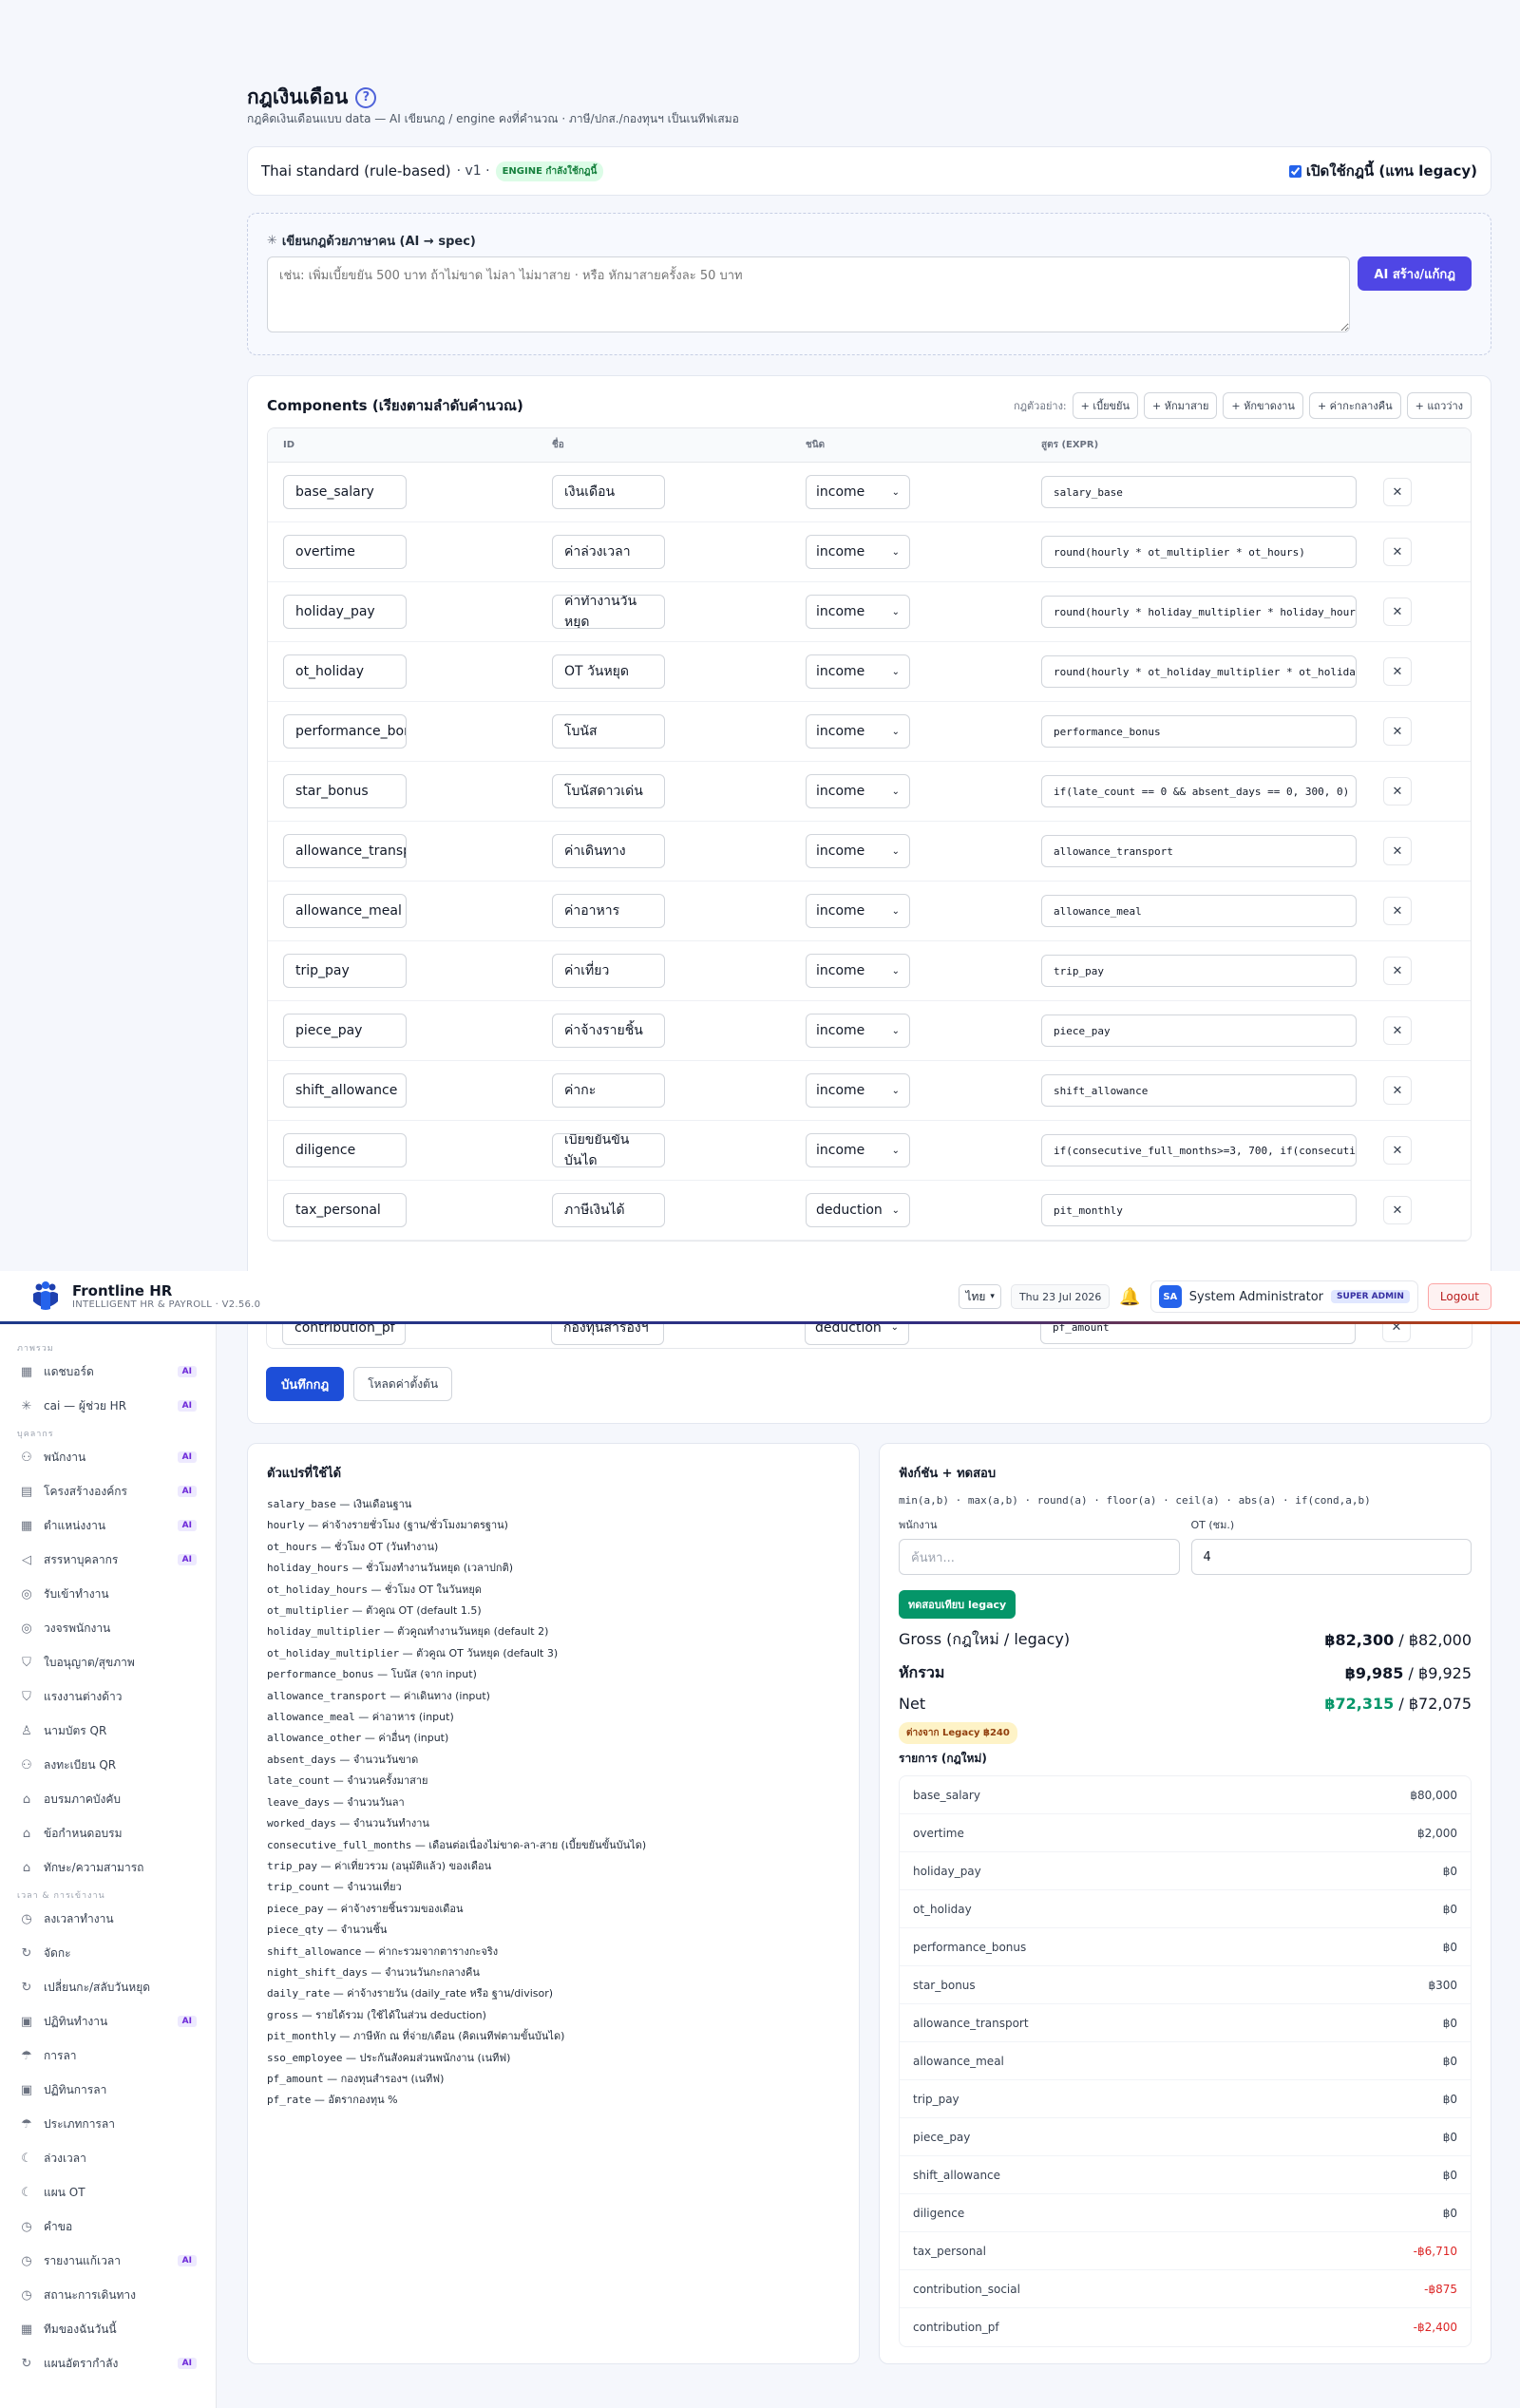 This screenshot has width=1520, height=2408. Describe the element at coordinates (1295, 171) in the screenshot. I see `enable-rule-checkbox` at that location.